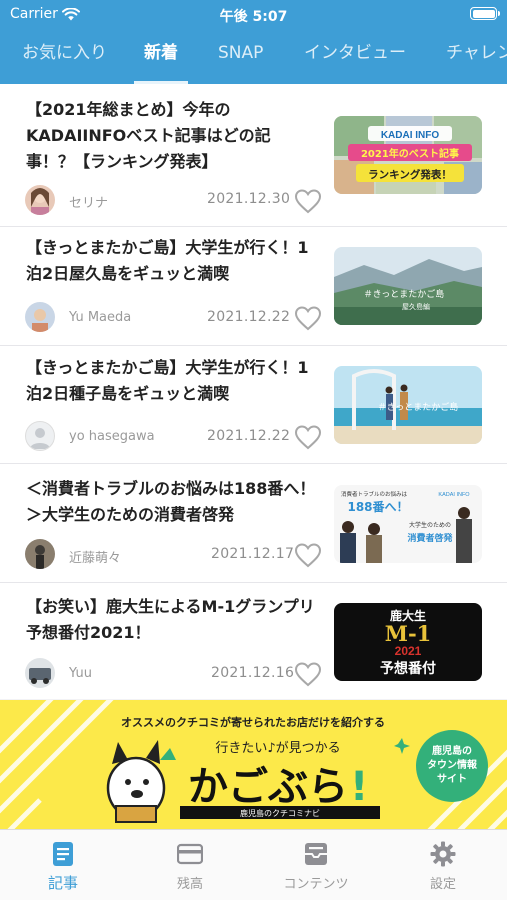 This screenshot has width=507, height=900. Describe the element at coordinates (249, 199) in the screenshot. I see `article-date: 2021.12.30` at that location.